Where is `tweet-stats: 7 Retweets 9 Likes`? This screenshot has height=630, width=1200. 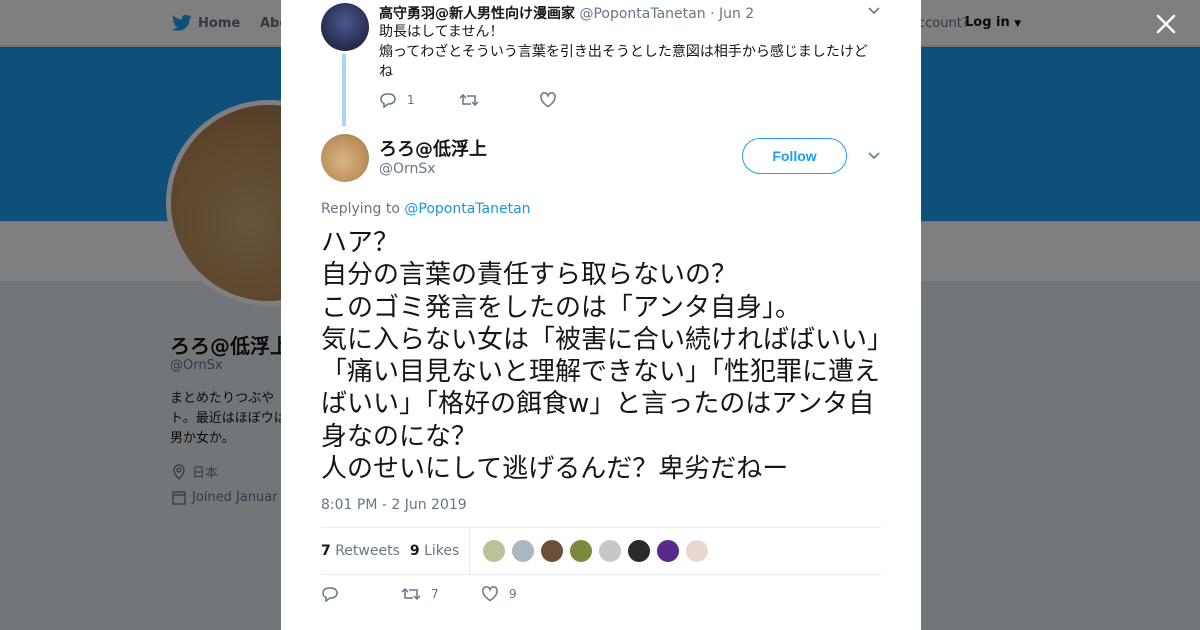
tweet-stats: 7 Retweets 9 Likes is located at coordinates (601, 551).